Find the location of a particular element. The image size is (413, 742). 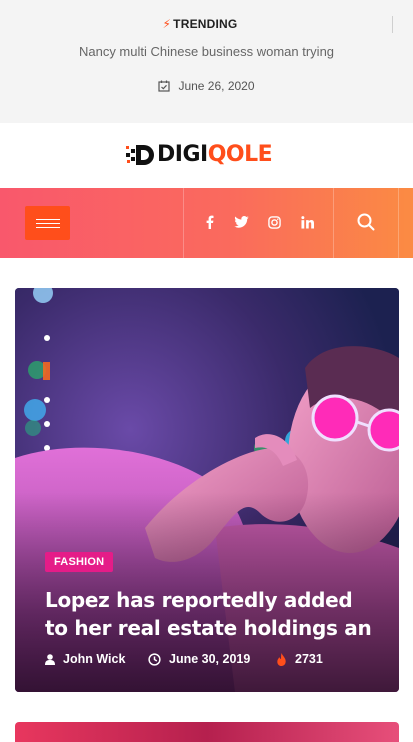

category-badge: FASHION is located at coordinates (79, 562).